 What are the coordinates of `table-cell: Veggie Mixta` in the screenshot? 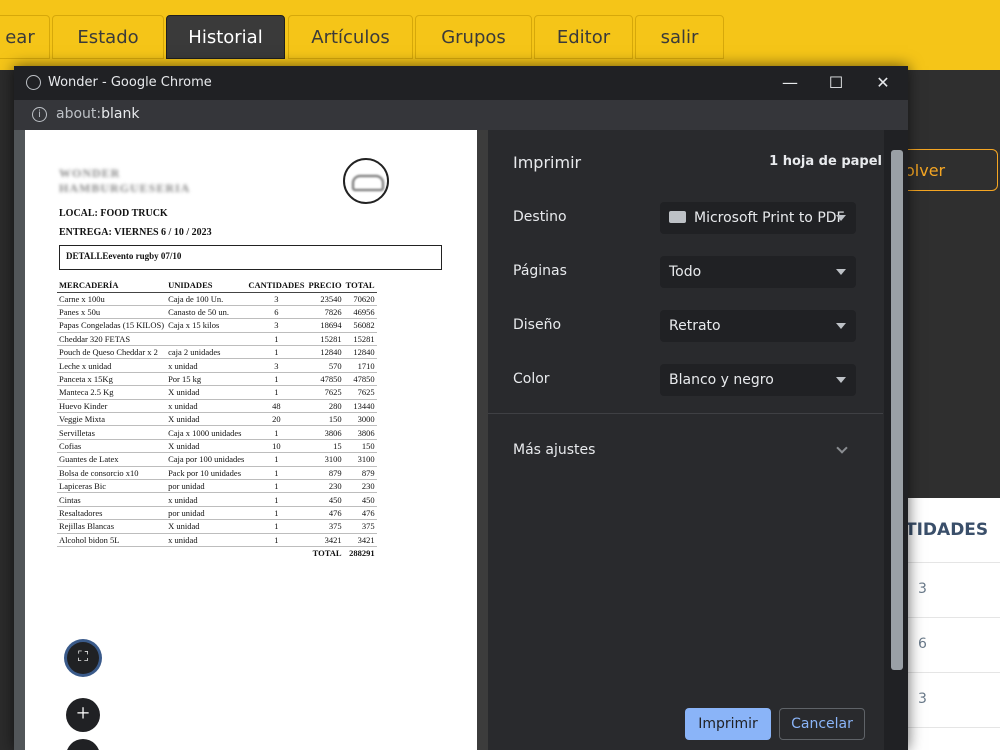 It's located at (112, 419).